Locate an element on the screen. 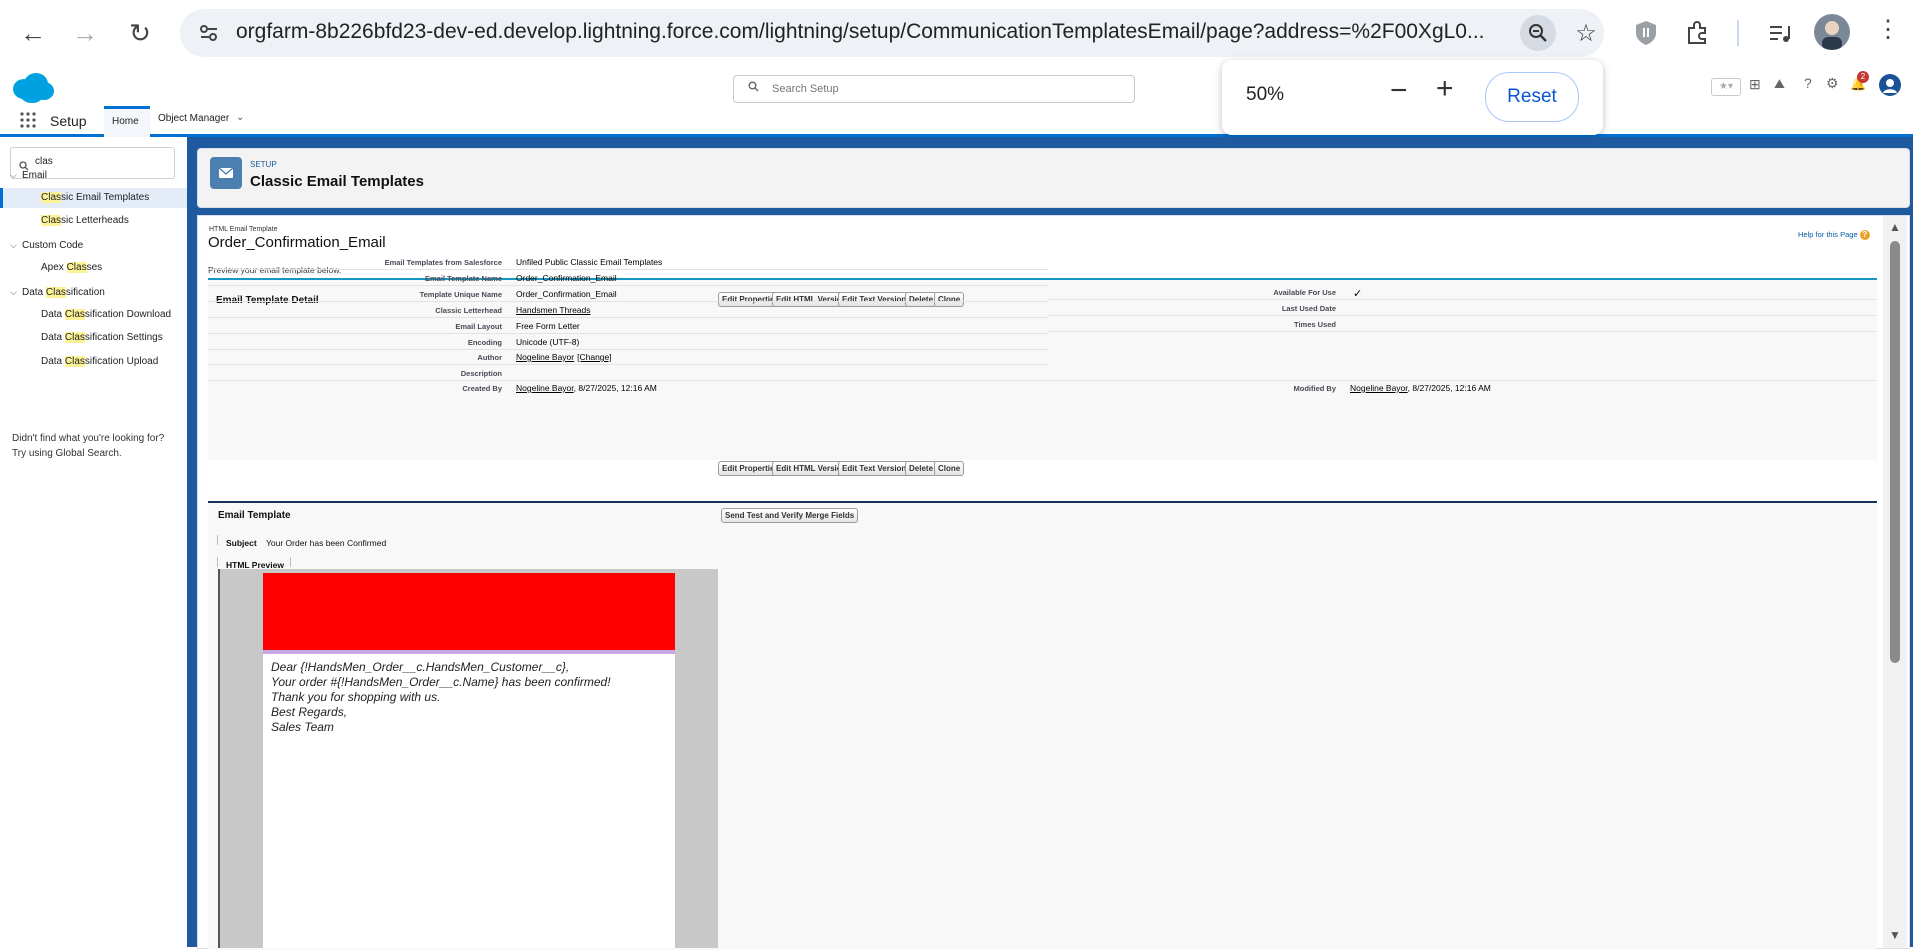 The height and width of the screenshot is (950, 1913). field-value: Nogeline Bayor, 8/27/2025, 12:16 AM is located at coordinates (586, 388).